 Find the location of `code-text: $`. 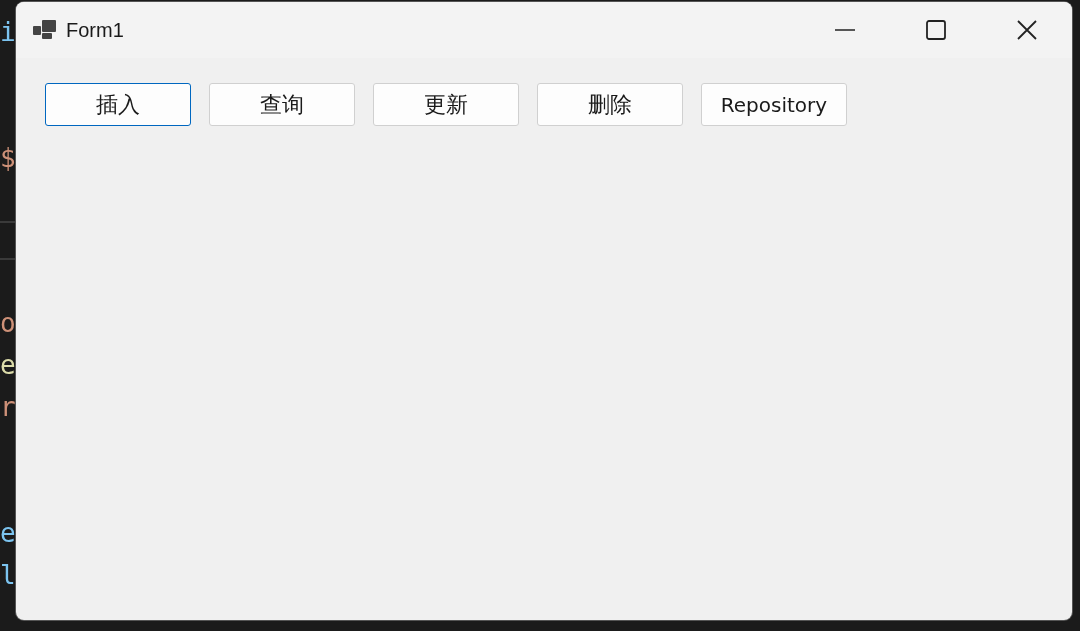

code-text: $ is located at coordinates (8, 158).